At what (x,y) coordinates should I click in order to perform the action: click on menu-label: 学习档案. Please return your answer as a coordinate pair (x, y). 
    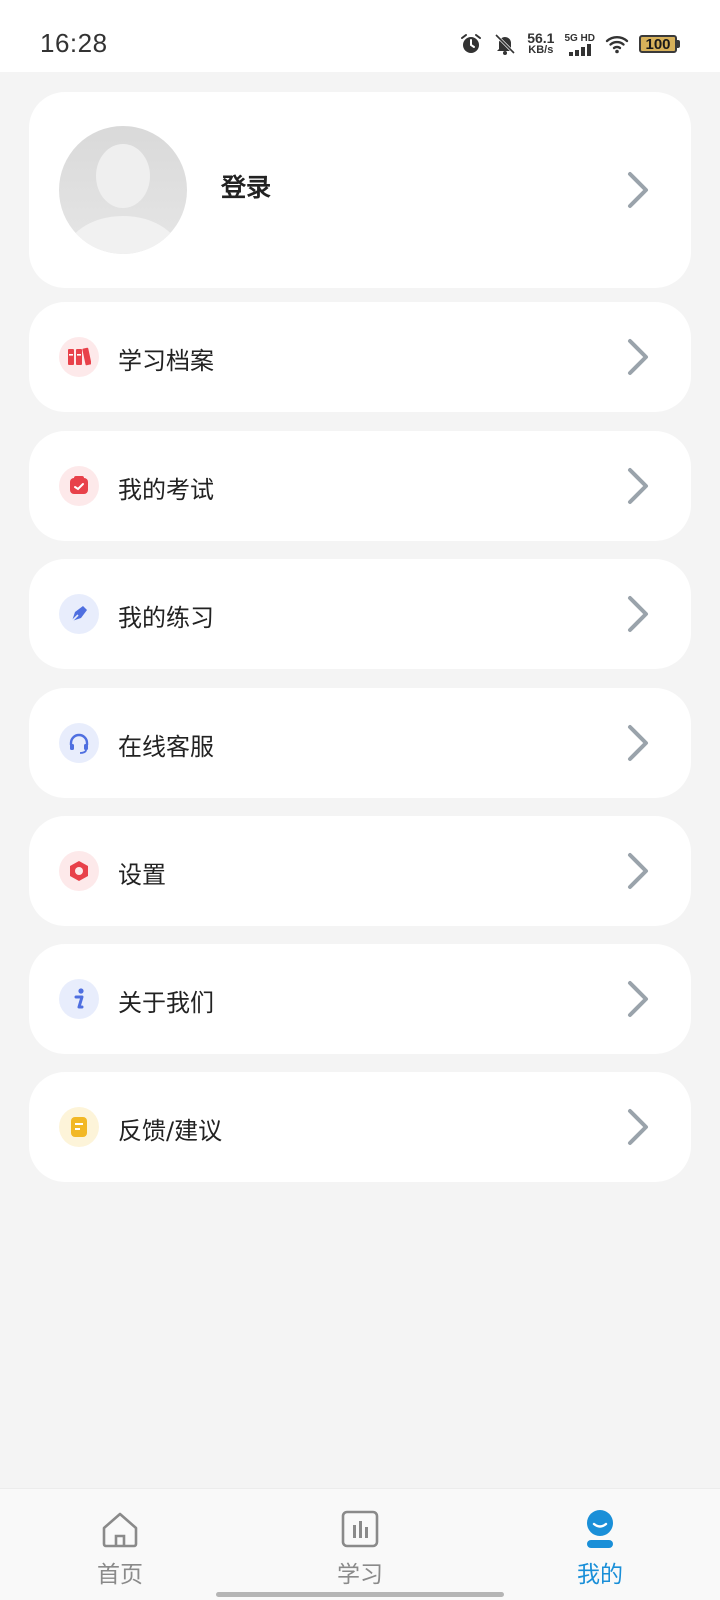
    Looking at the image, I should click on (166, 361).